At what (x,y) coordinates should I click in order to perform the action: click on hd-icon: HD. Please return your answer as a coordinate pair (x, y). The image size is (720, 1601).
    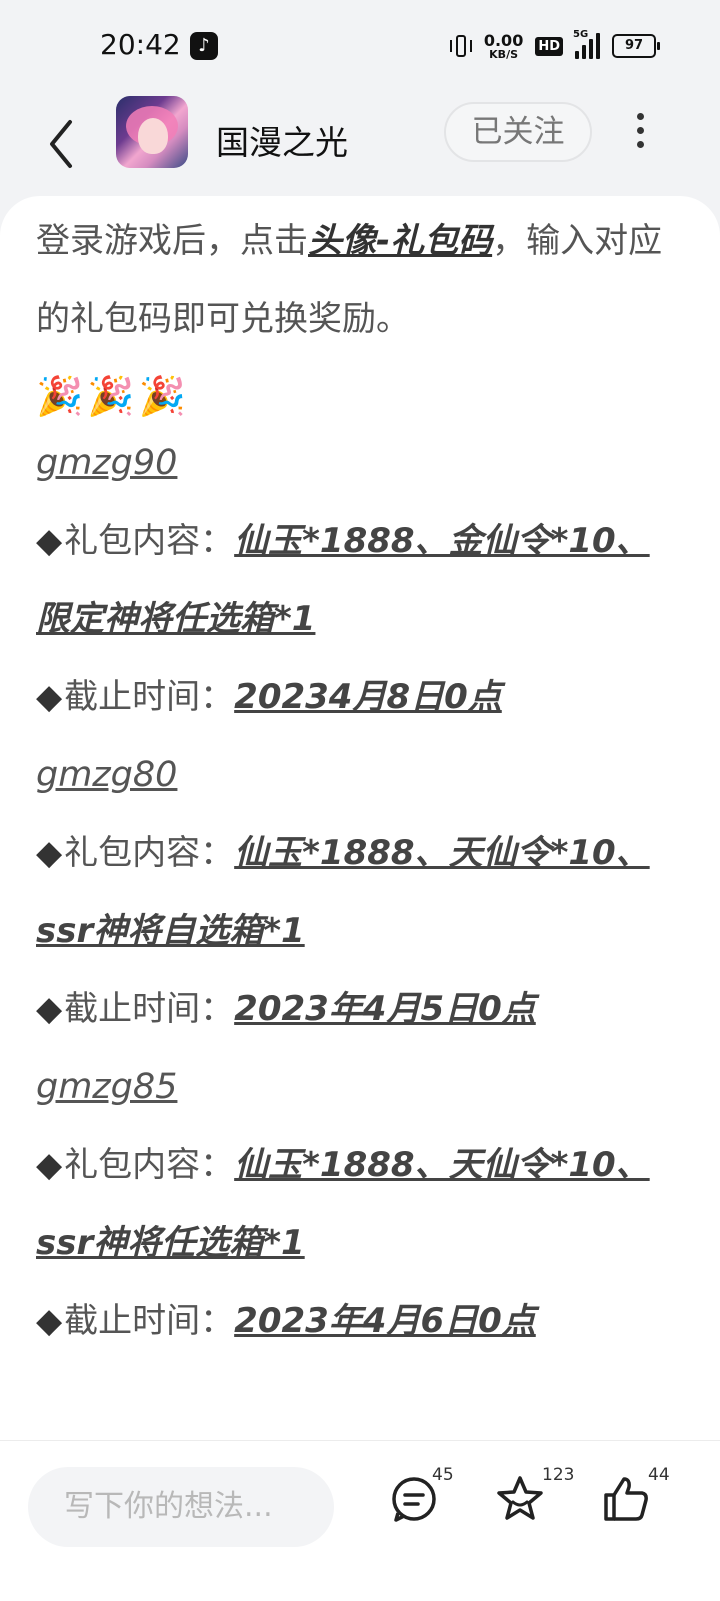
    Looking at the image, I should click on (549, 46).